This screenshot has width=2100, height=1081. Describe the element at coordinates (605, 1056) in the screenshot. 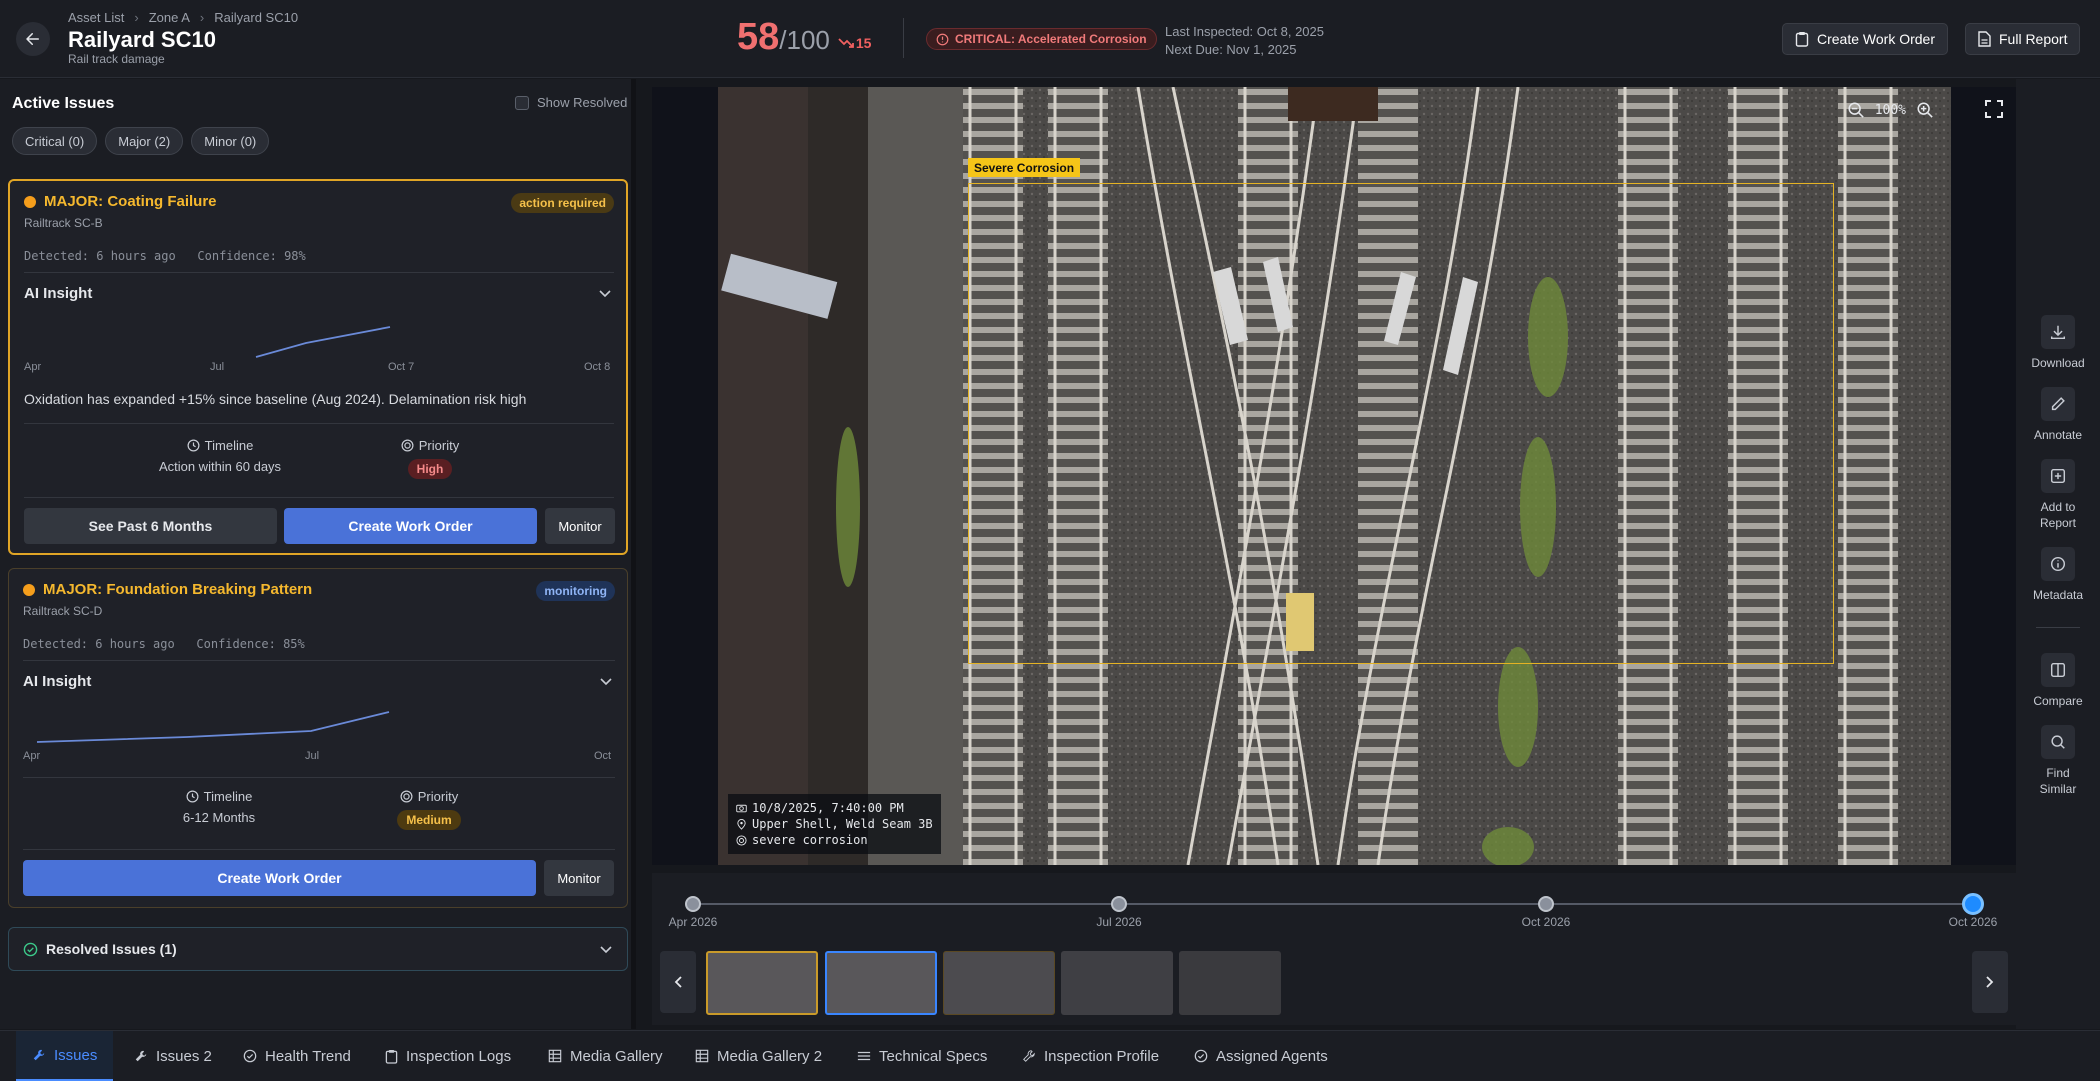

I see `tab-media-gallery: Media Gallery` at that location.